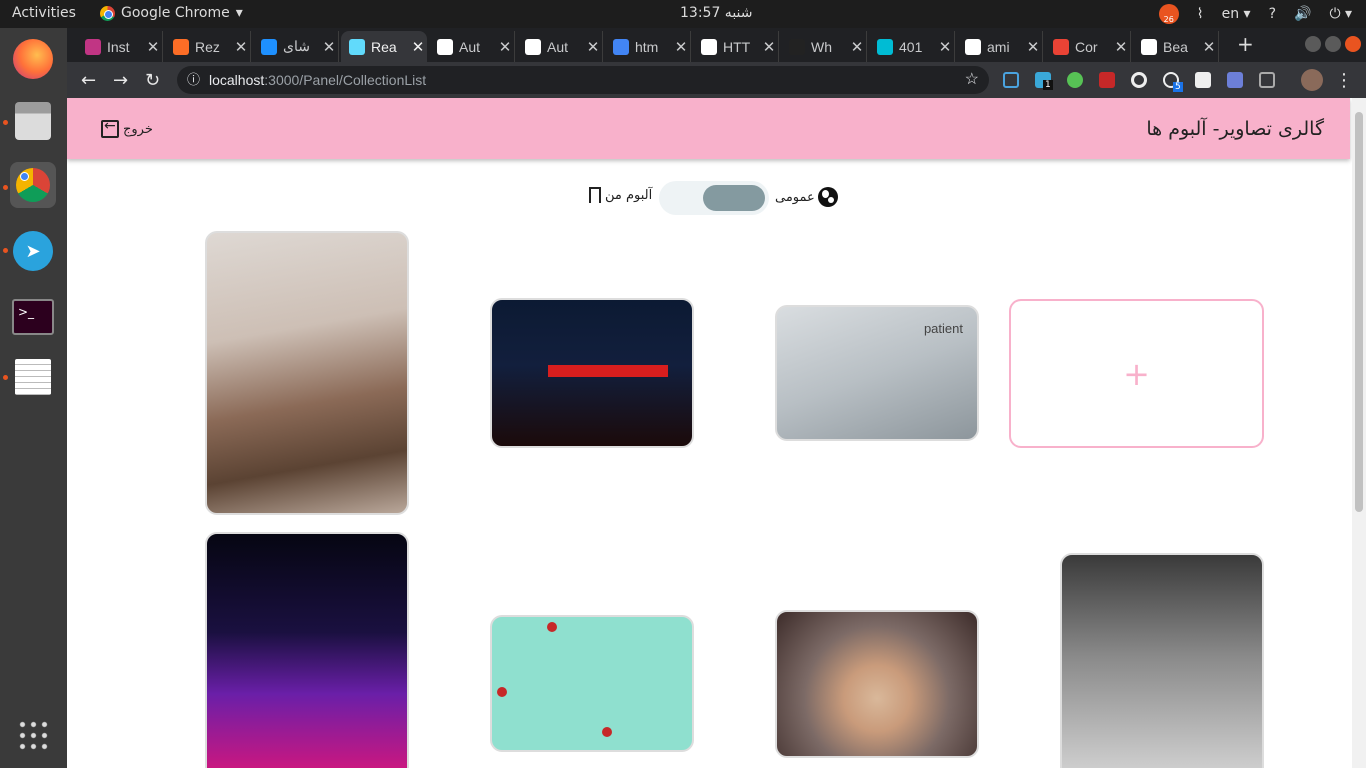 The image size is (1366, 768). Describe the element at coordinates (1313, 44) in the screenshot. I see `minimize-icon` at that location.